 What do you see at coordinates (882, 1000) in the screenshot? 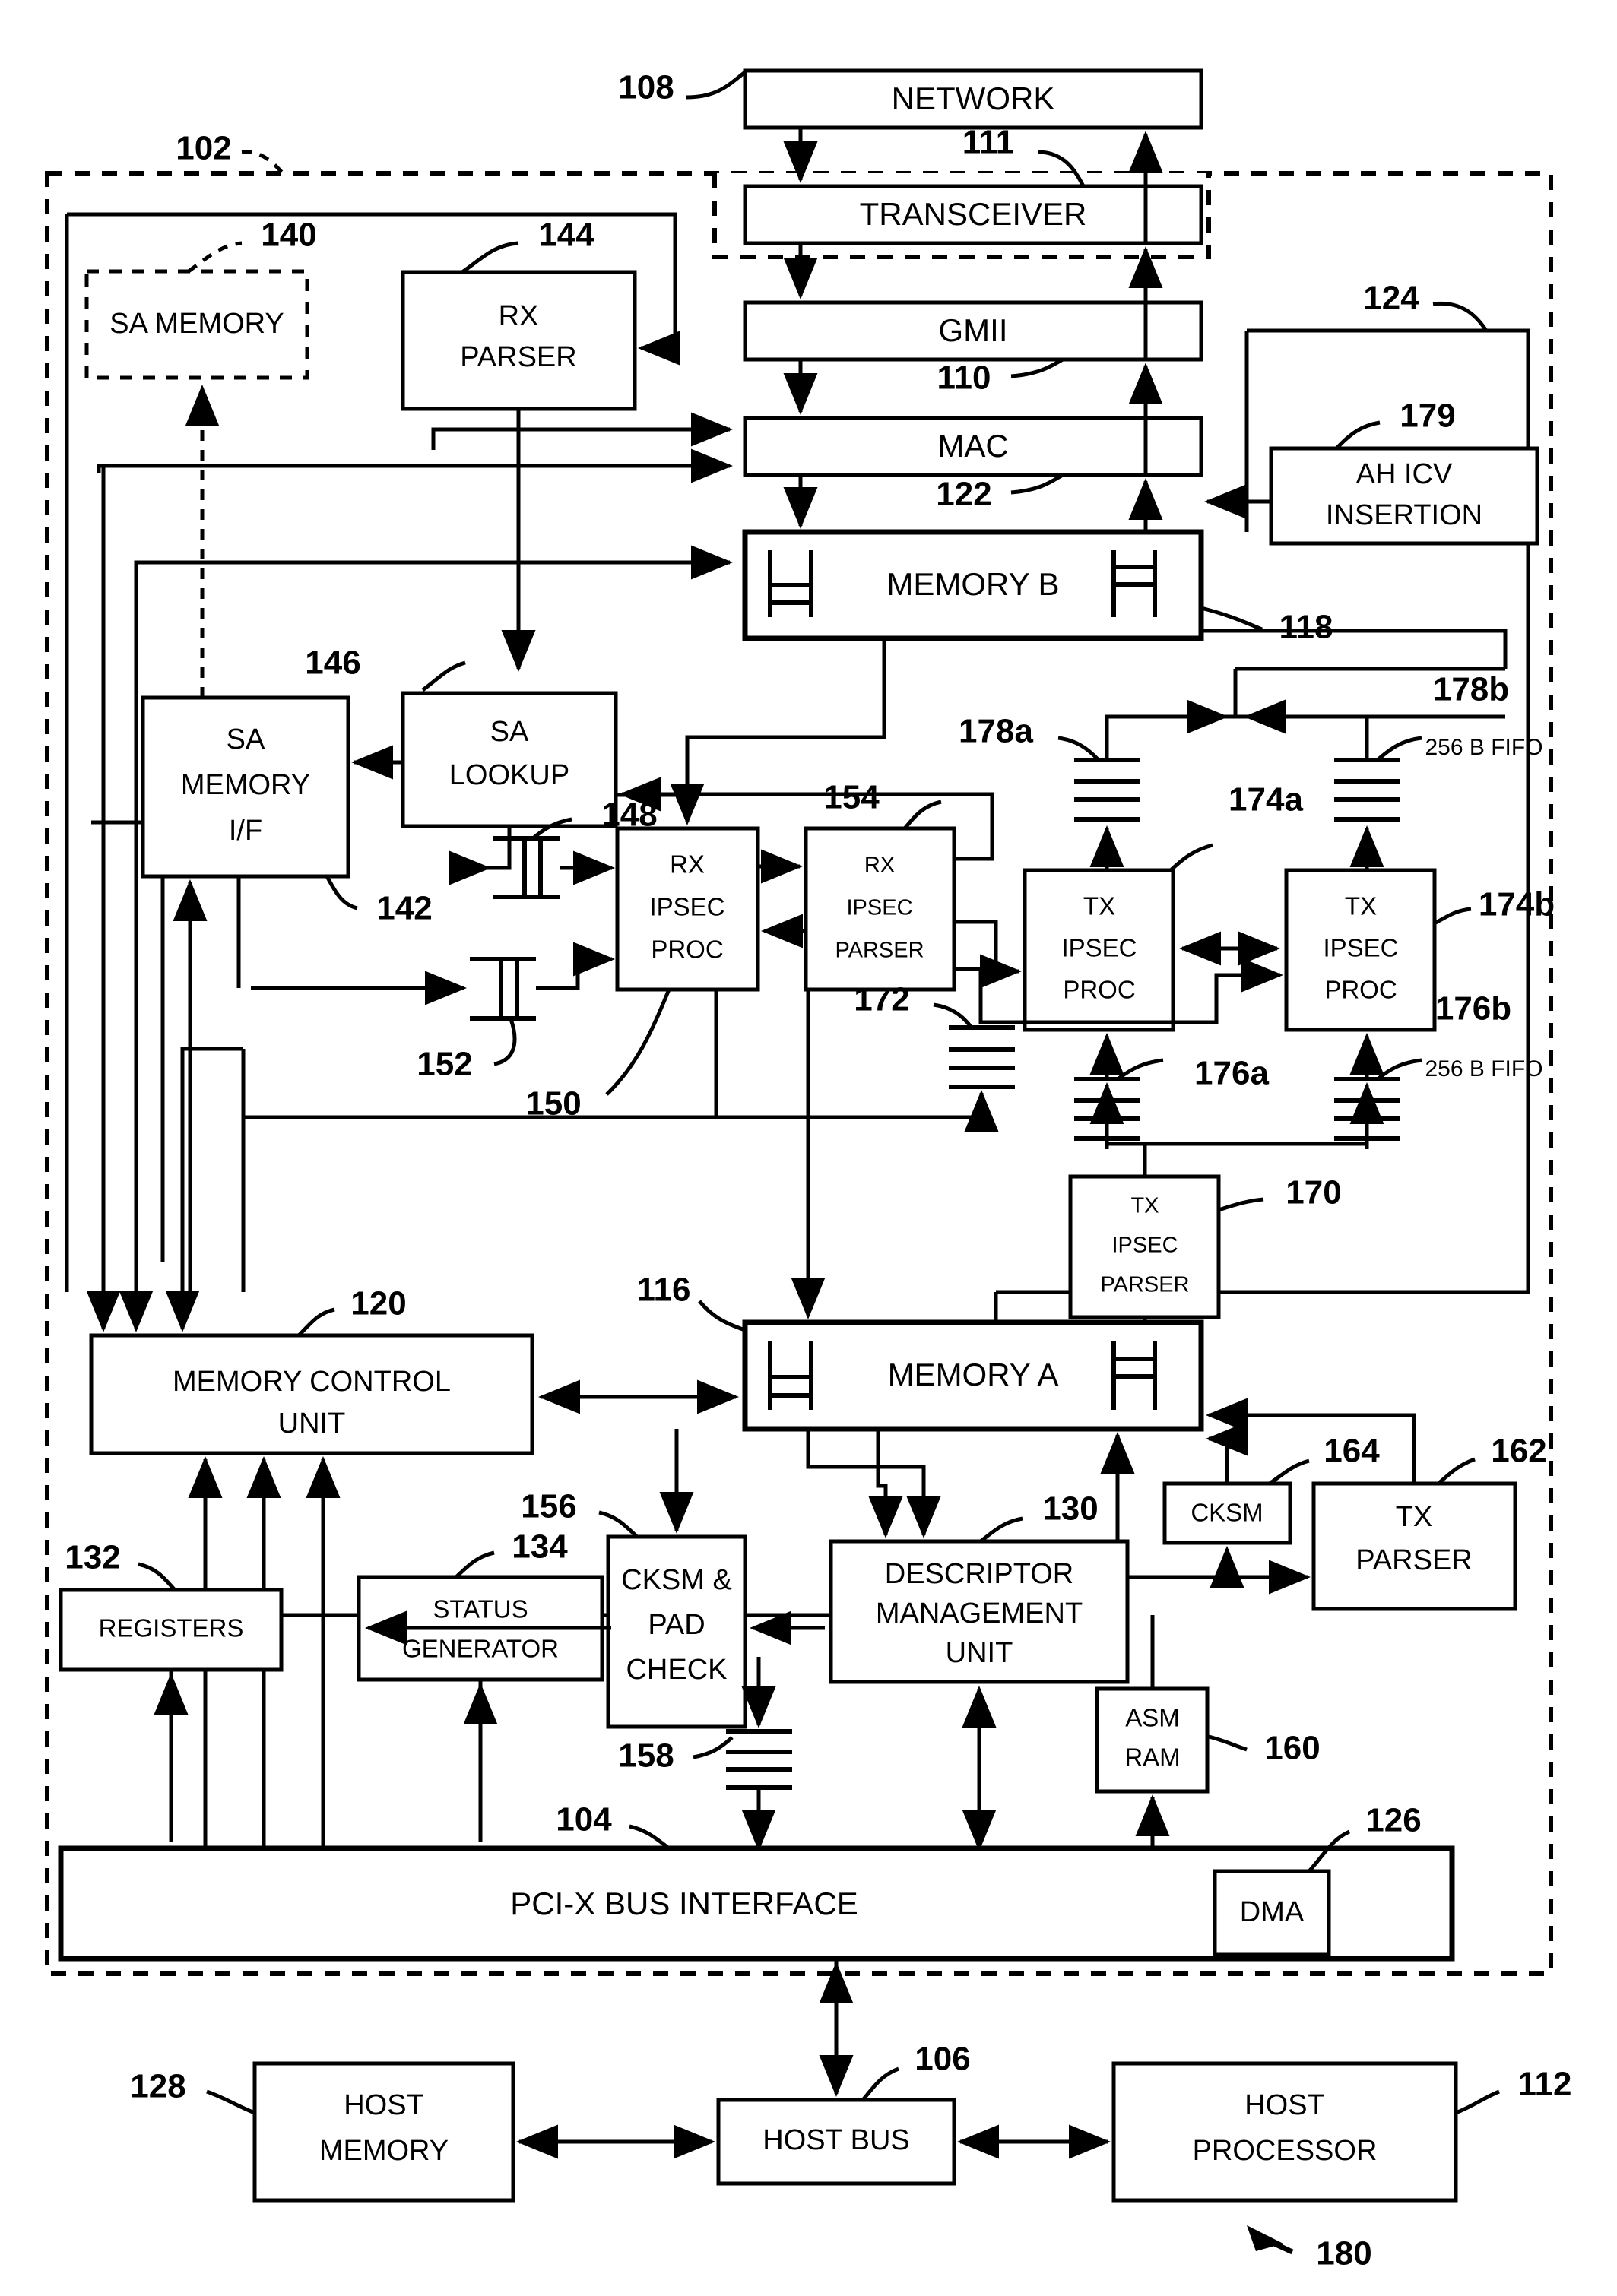
I see `ref-172: 172` at bounding box center [882, 1000].